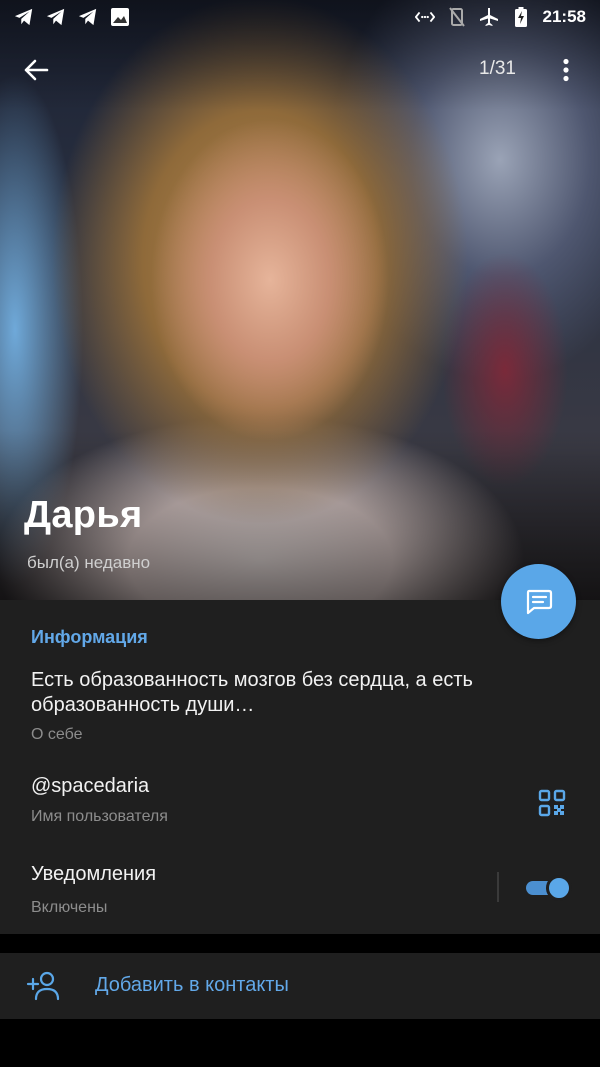 Image resolution: width=600 pixels, height=1067 pixels. I want to click on notifications-title: Уведомления, so click(93, 874).